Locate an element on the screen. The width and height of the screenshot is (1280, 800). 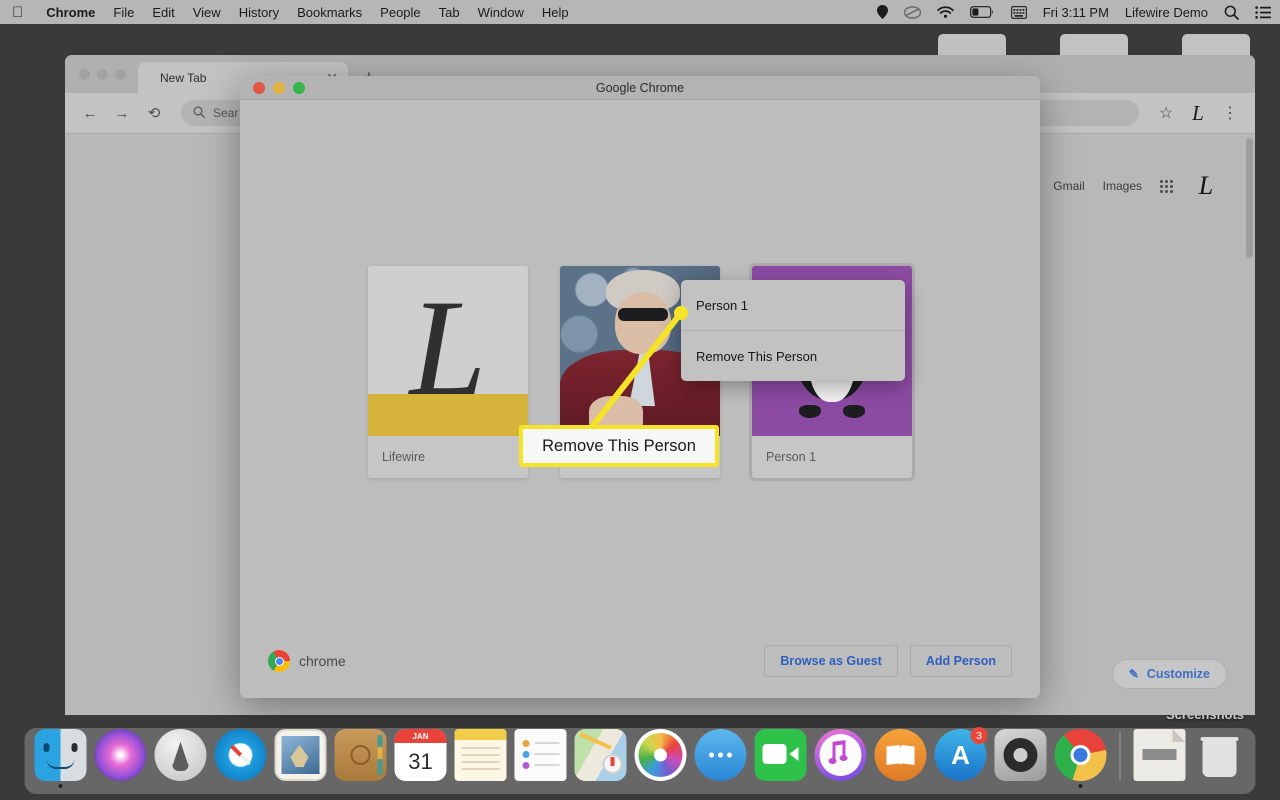
minimize-button is located at coordinates (102, 74).